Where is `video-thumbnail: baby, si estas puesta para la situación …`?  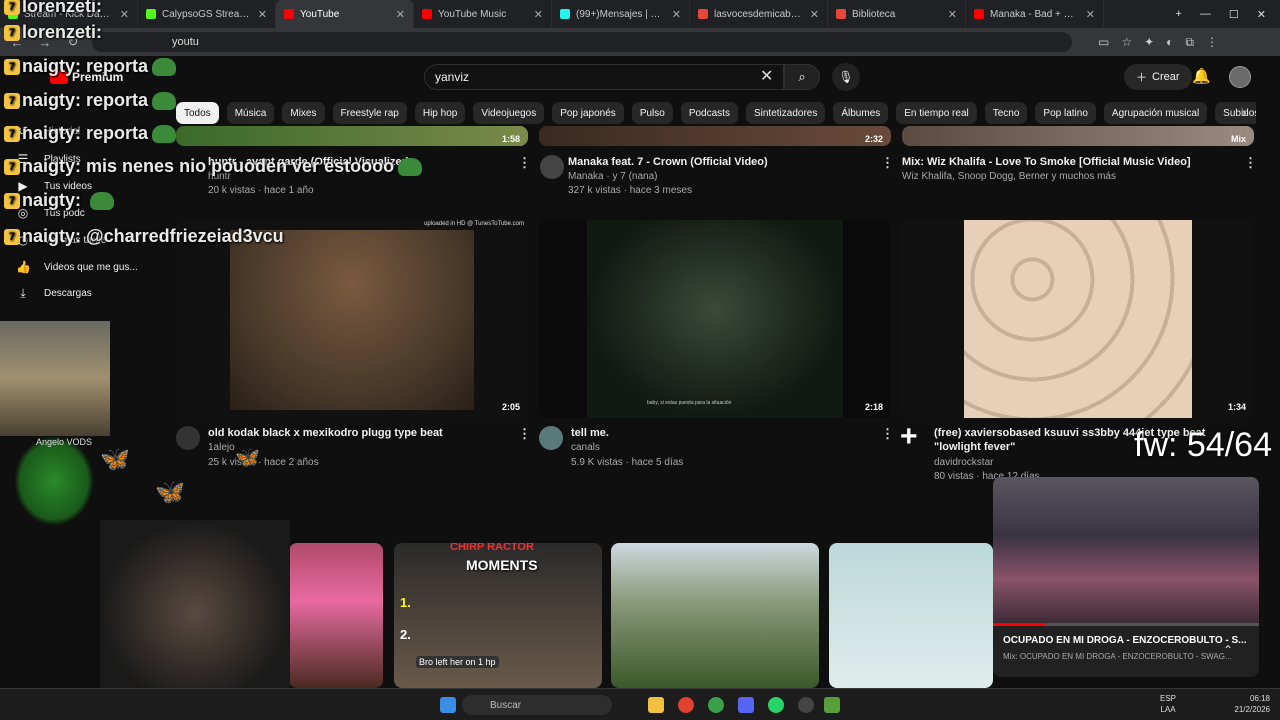
video-thumbnail: baby, si estas puesta para la situación … is located at coordinates (715, 319).